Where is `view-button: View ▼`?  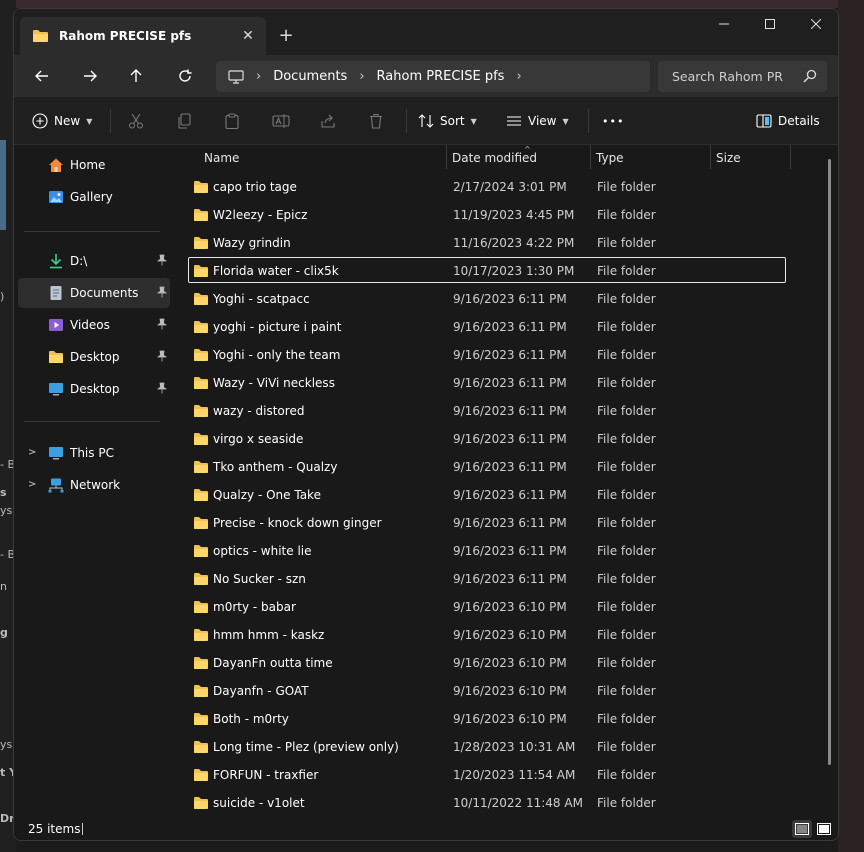
view-button: View ▼ is located at coordinates (537, 121).